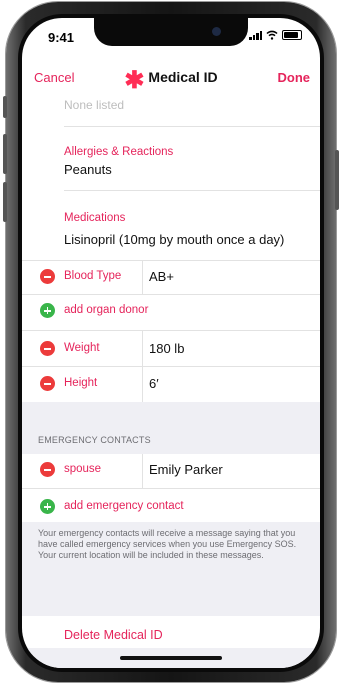 The image size is (342, 686). Describe the element at coordinates (124, 506) in the screenshot. I see `add-emergency-contact-button: add emergency contact` at that location.